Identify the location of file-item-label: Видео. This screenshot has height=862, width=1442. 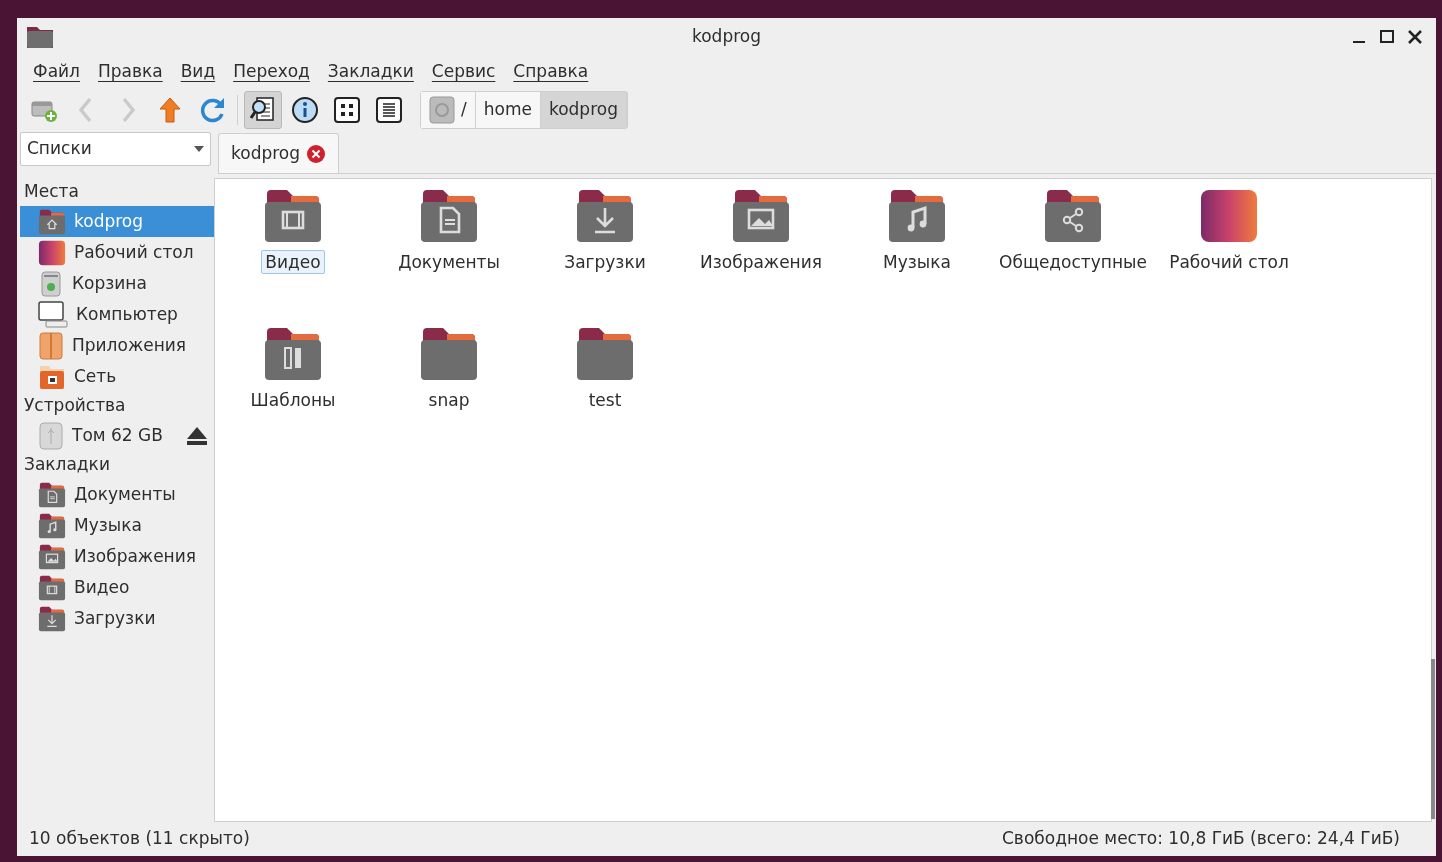
(293, 262).